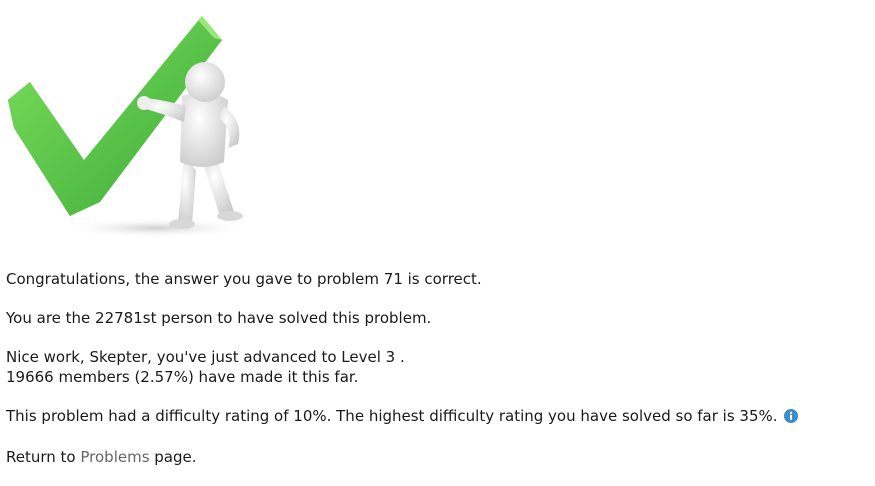  Describe the element at coordinates (173, 457) in the screenshot. I see `return-suffix: page.` at that location.